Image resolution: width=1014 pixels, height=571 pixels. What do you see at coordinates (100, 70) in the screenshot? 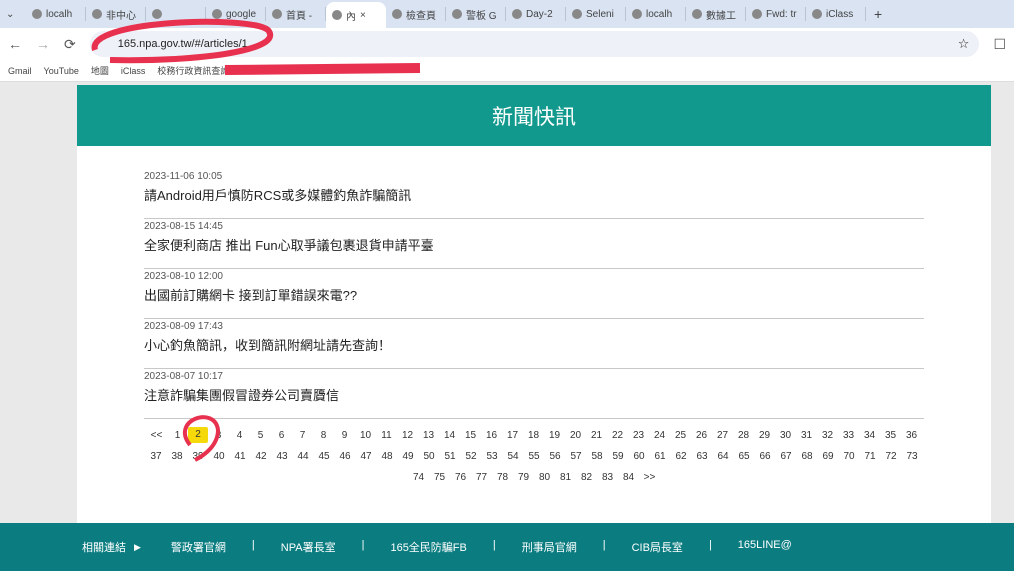
I see `bookmark-item: 地圖` at bounding box center [100, 70].